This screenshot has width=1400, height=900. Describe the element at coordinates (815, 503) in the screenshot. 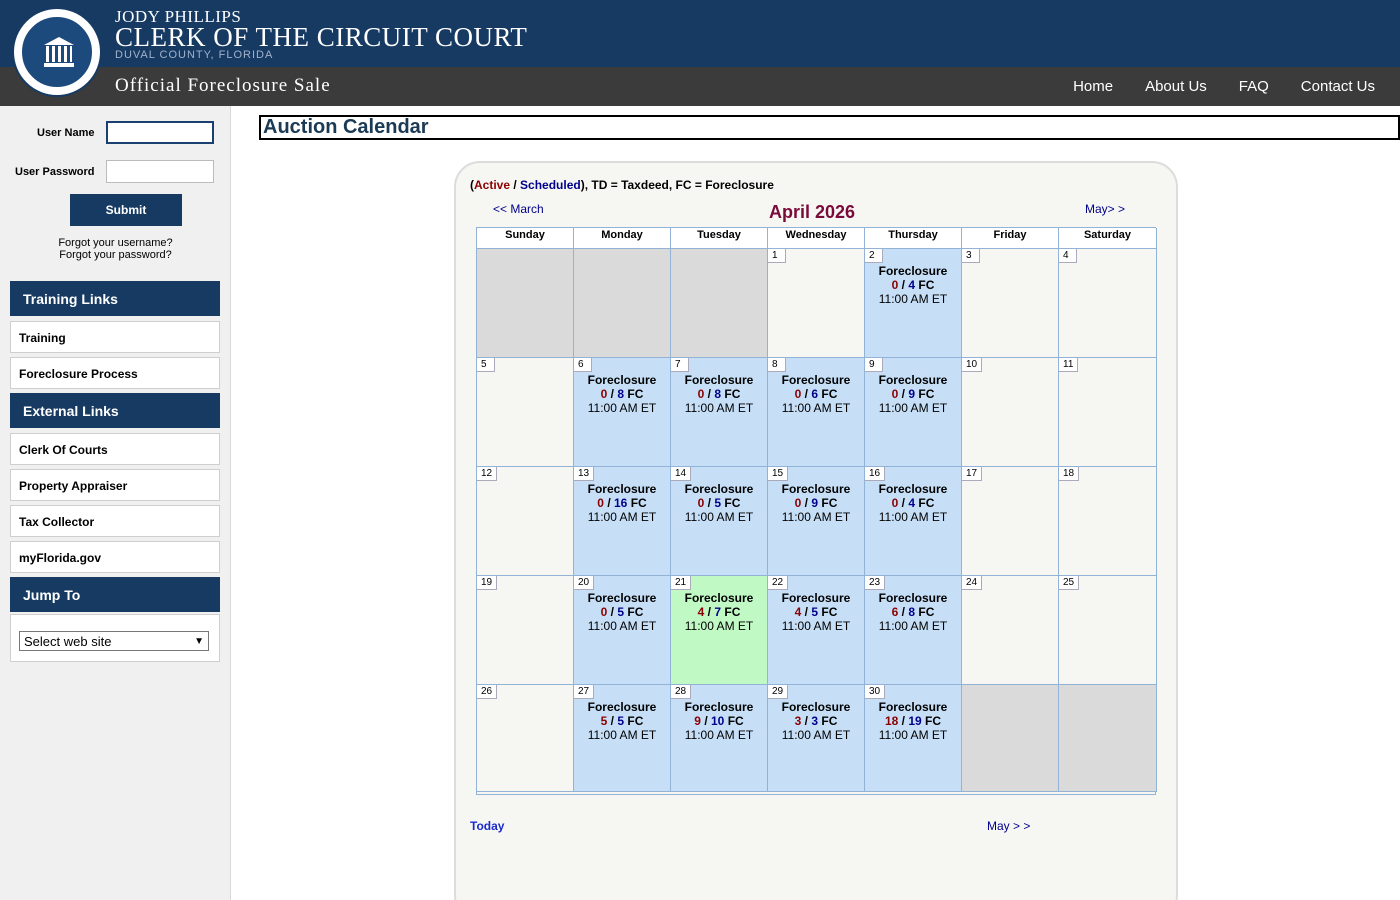

I see `scheduled-count: 9` at that location.